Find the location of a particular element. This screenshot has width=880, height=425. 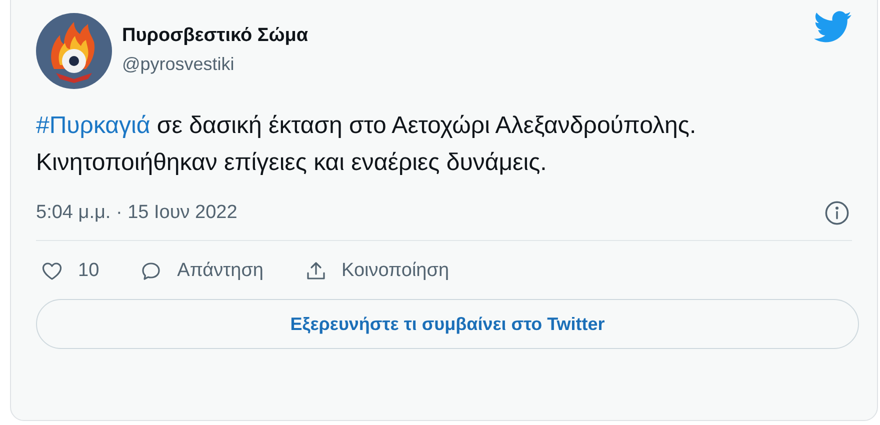

share-action: Κοινοποίηση is located at coordinates (377, 270).